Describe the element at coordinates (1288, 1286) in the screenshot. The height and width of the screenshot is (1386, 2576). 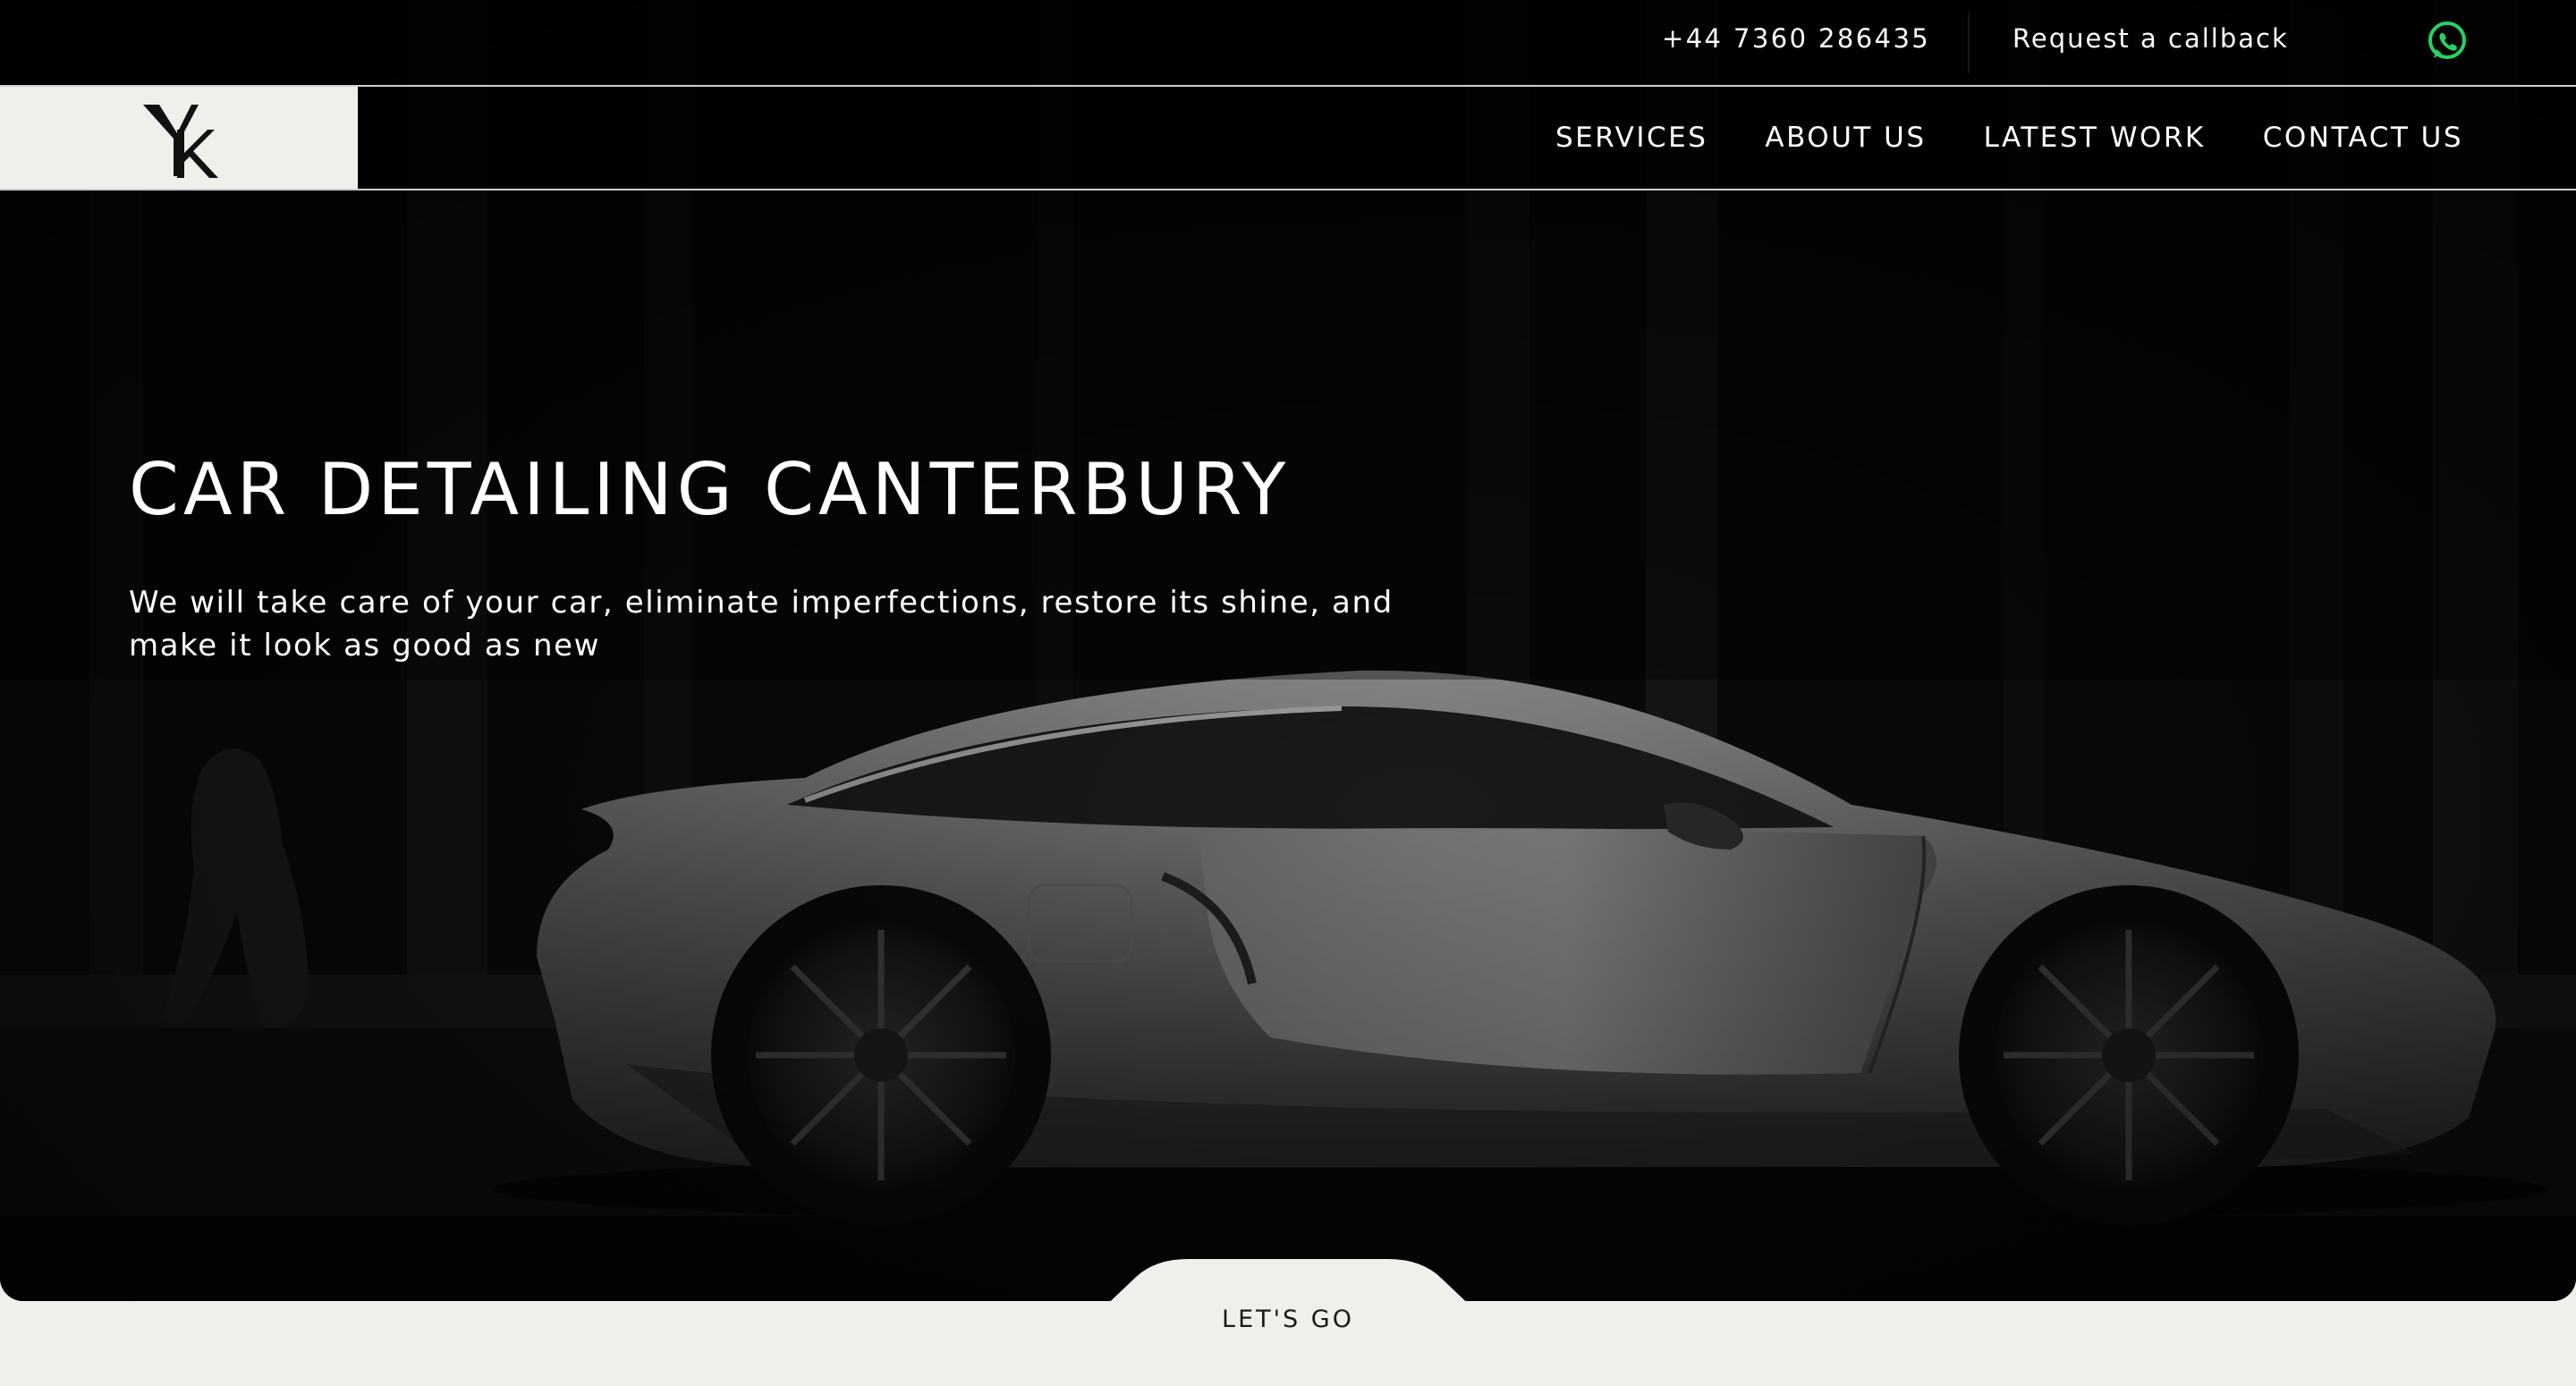
I see `lets-go-tab-shape` at that location.